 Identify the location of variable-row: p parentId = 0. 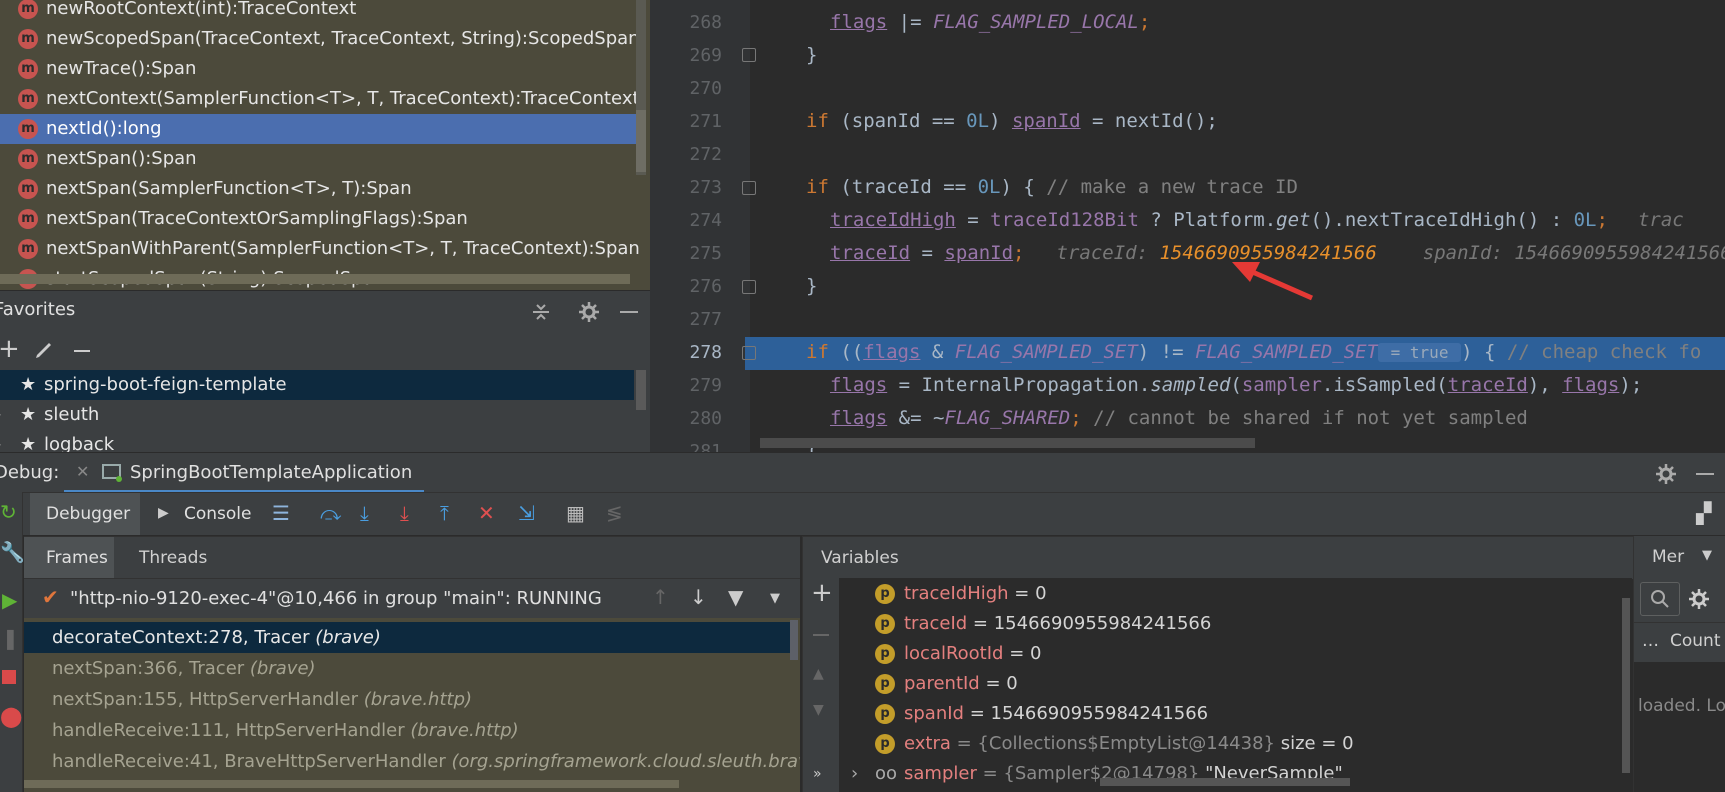
(1229, 684).